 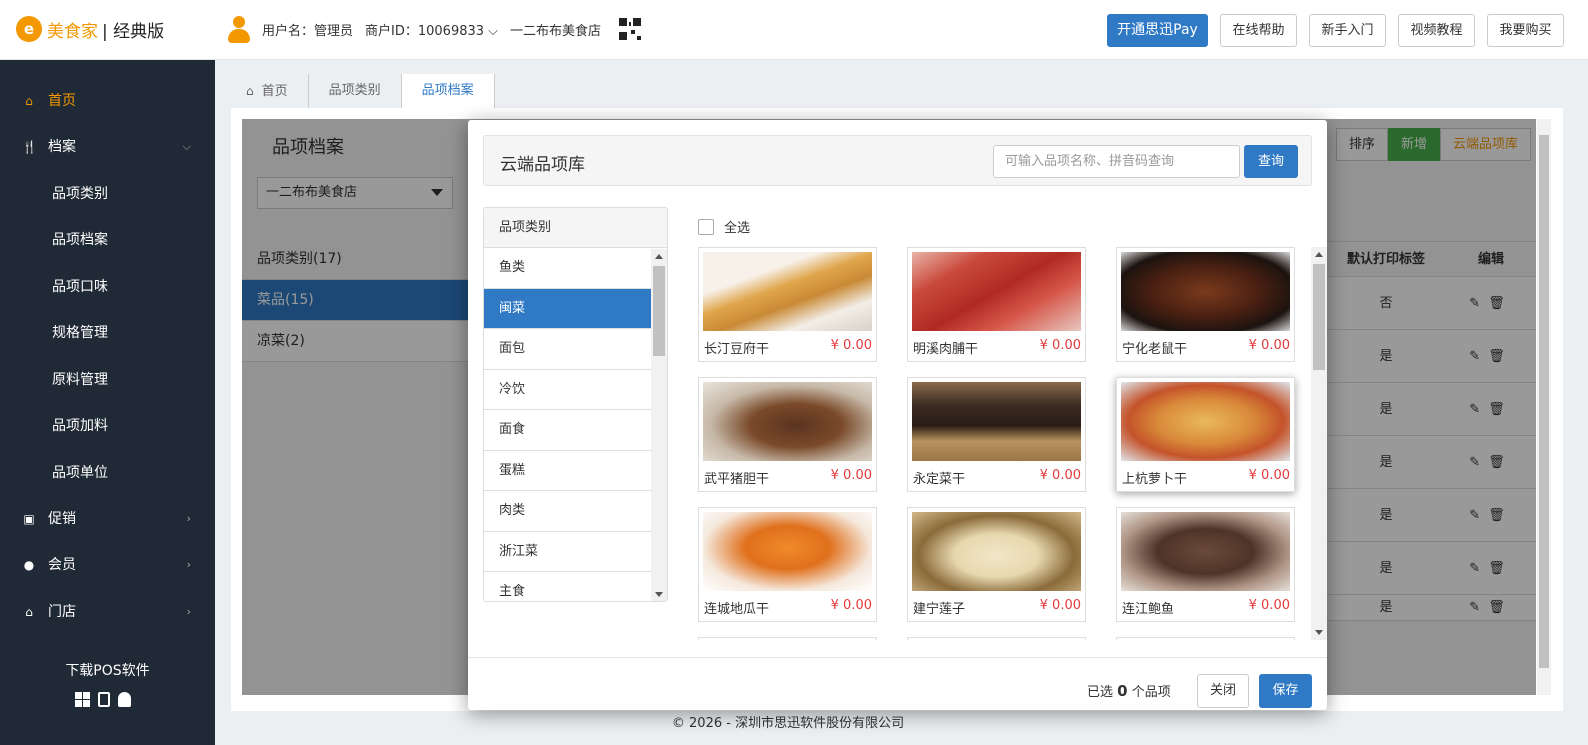 I want to click on category-item: 主食, so click(x=567, y=586).